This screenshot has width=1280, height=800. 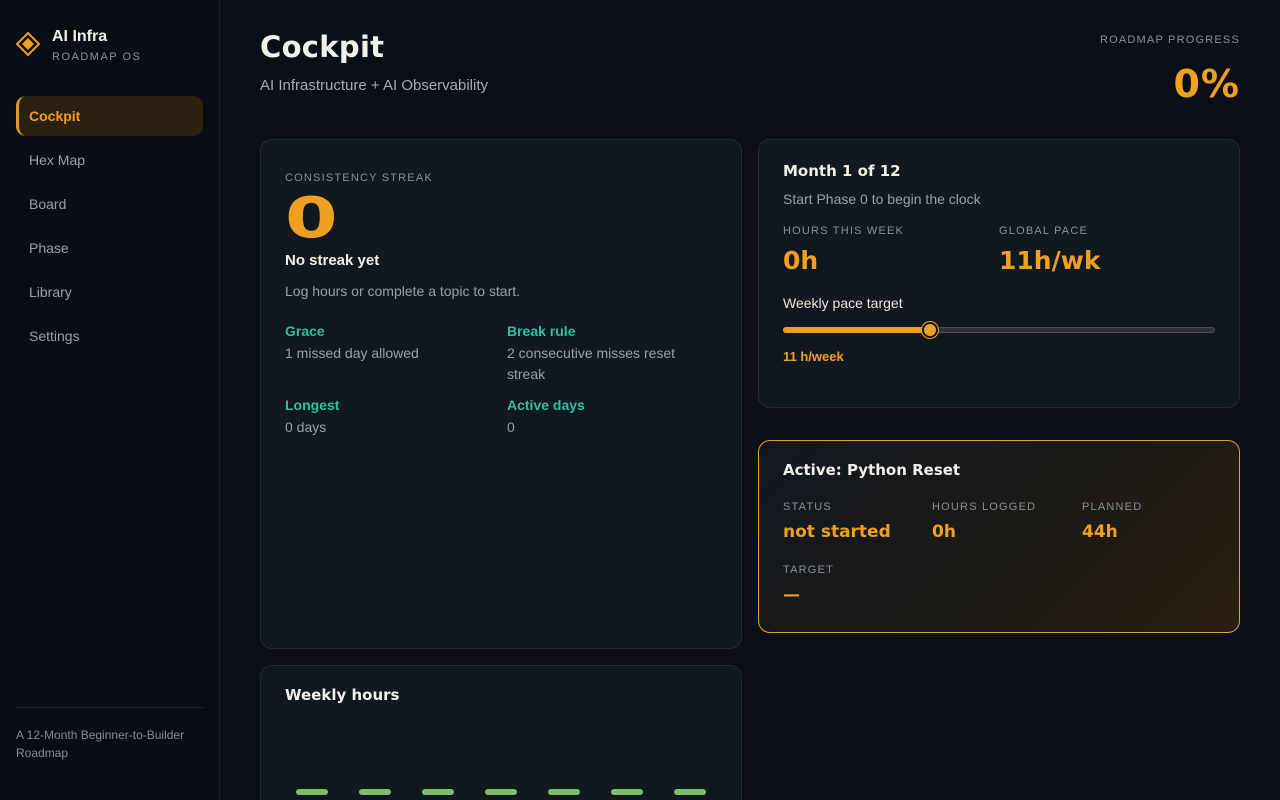 What do you see at coordinates (929, 330) in the screenshot?
I see `slider-thumb` at bounding box center [929, 330].